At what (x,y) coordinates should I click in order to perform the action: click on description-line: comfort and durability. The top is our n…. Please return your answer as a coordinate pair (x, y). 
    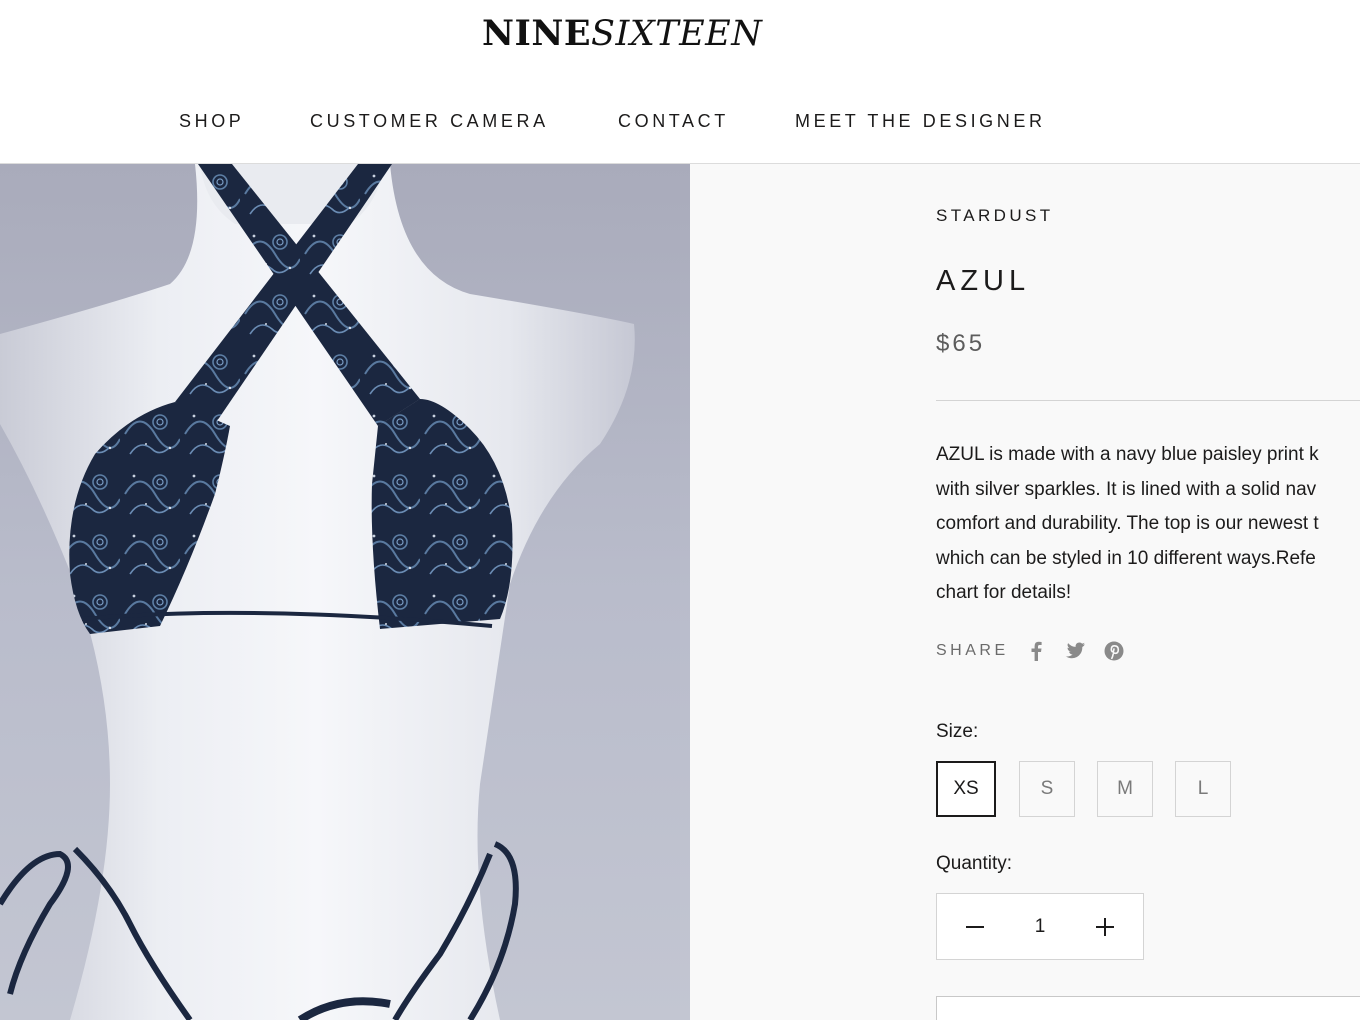
    Looking at the image, I should click on (1127, 523).